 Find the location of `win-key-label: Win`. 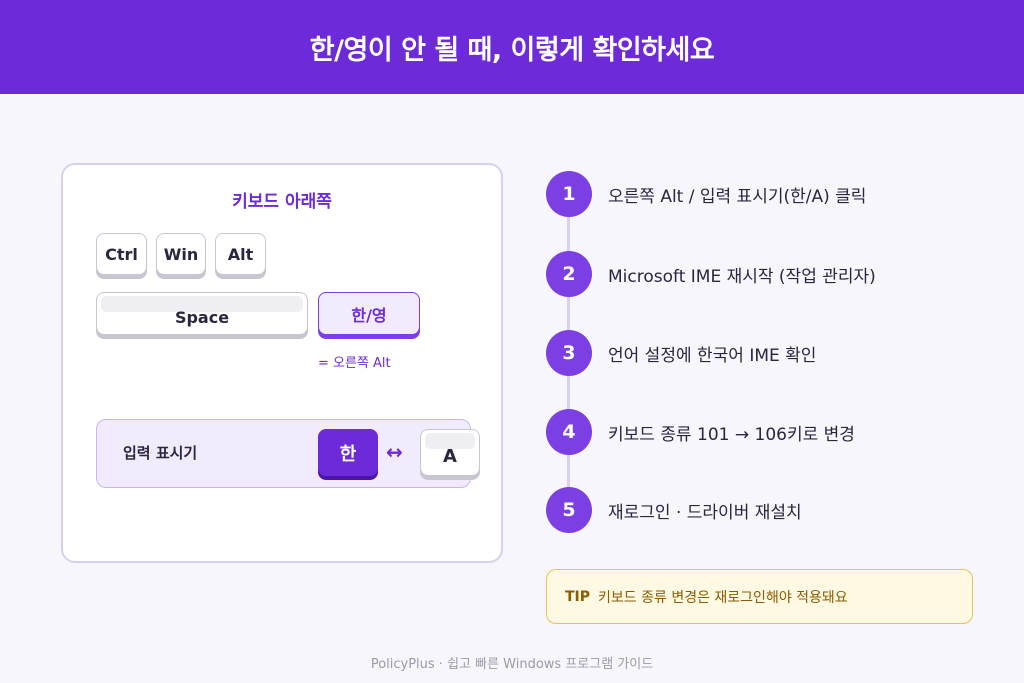

win-key-label: Win is located at coordinates (181, 254).